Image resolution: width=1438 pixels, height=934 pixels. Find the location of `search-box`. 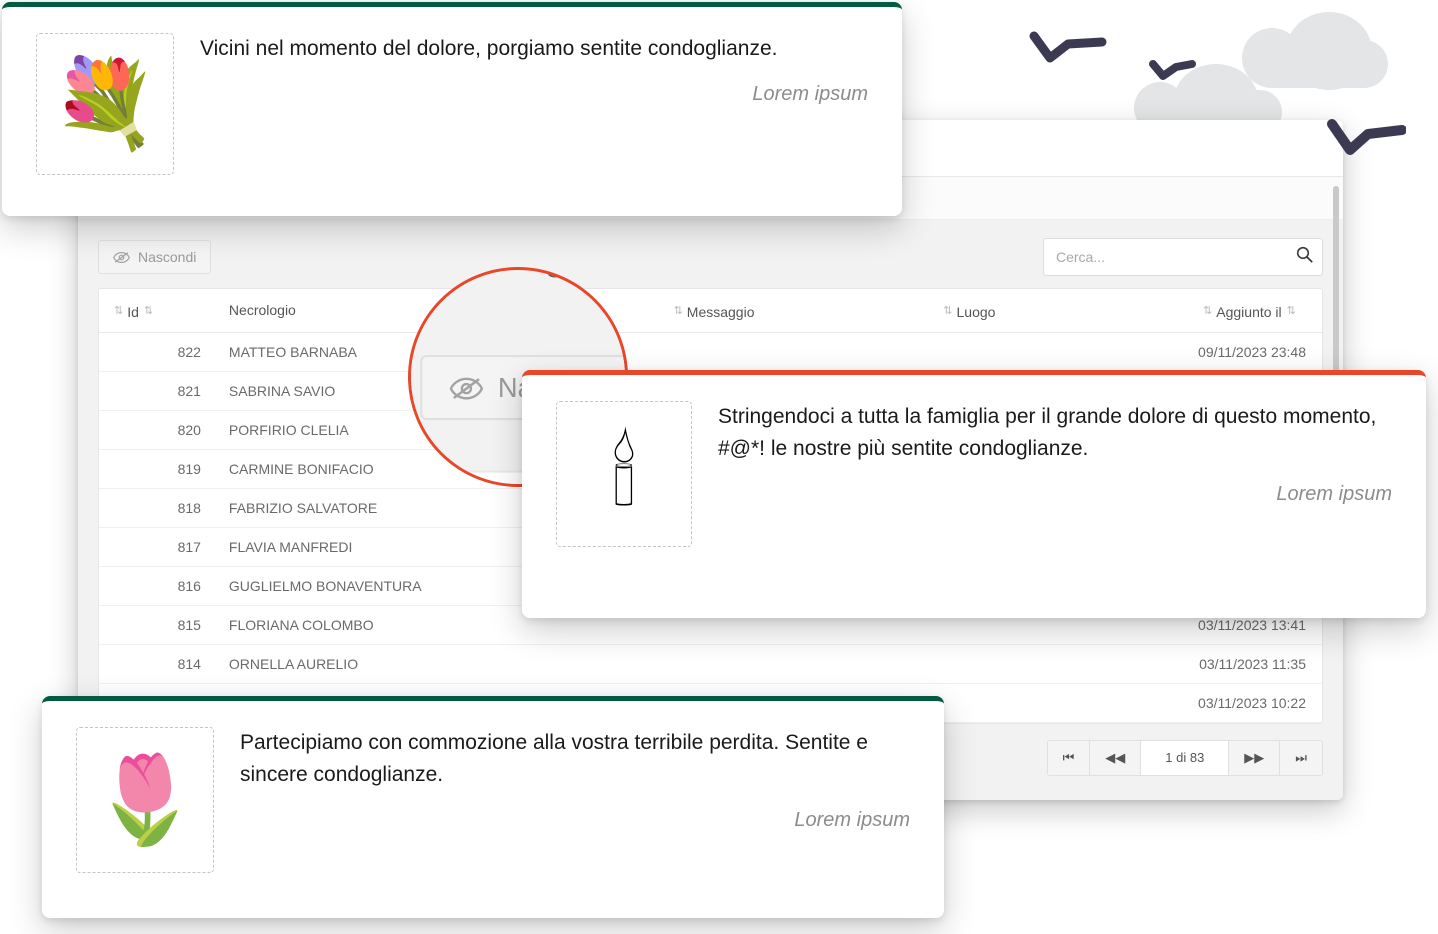

search-box is located at coordinates (1183, 257).